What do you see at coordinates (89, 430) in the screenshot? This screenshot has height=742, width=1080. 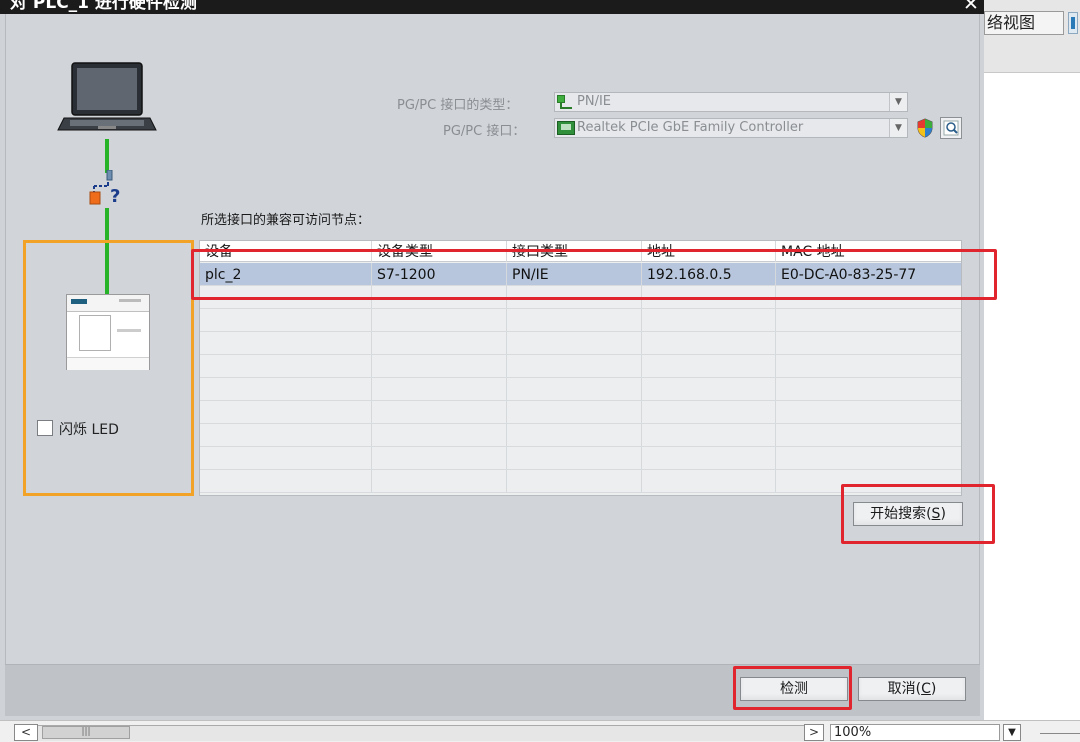 I see `flash-led-label: 闪烁 LED` at bounding box center [89, 430].